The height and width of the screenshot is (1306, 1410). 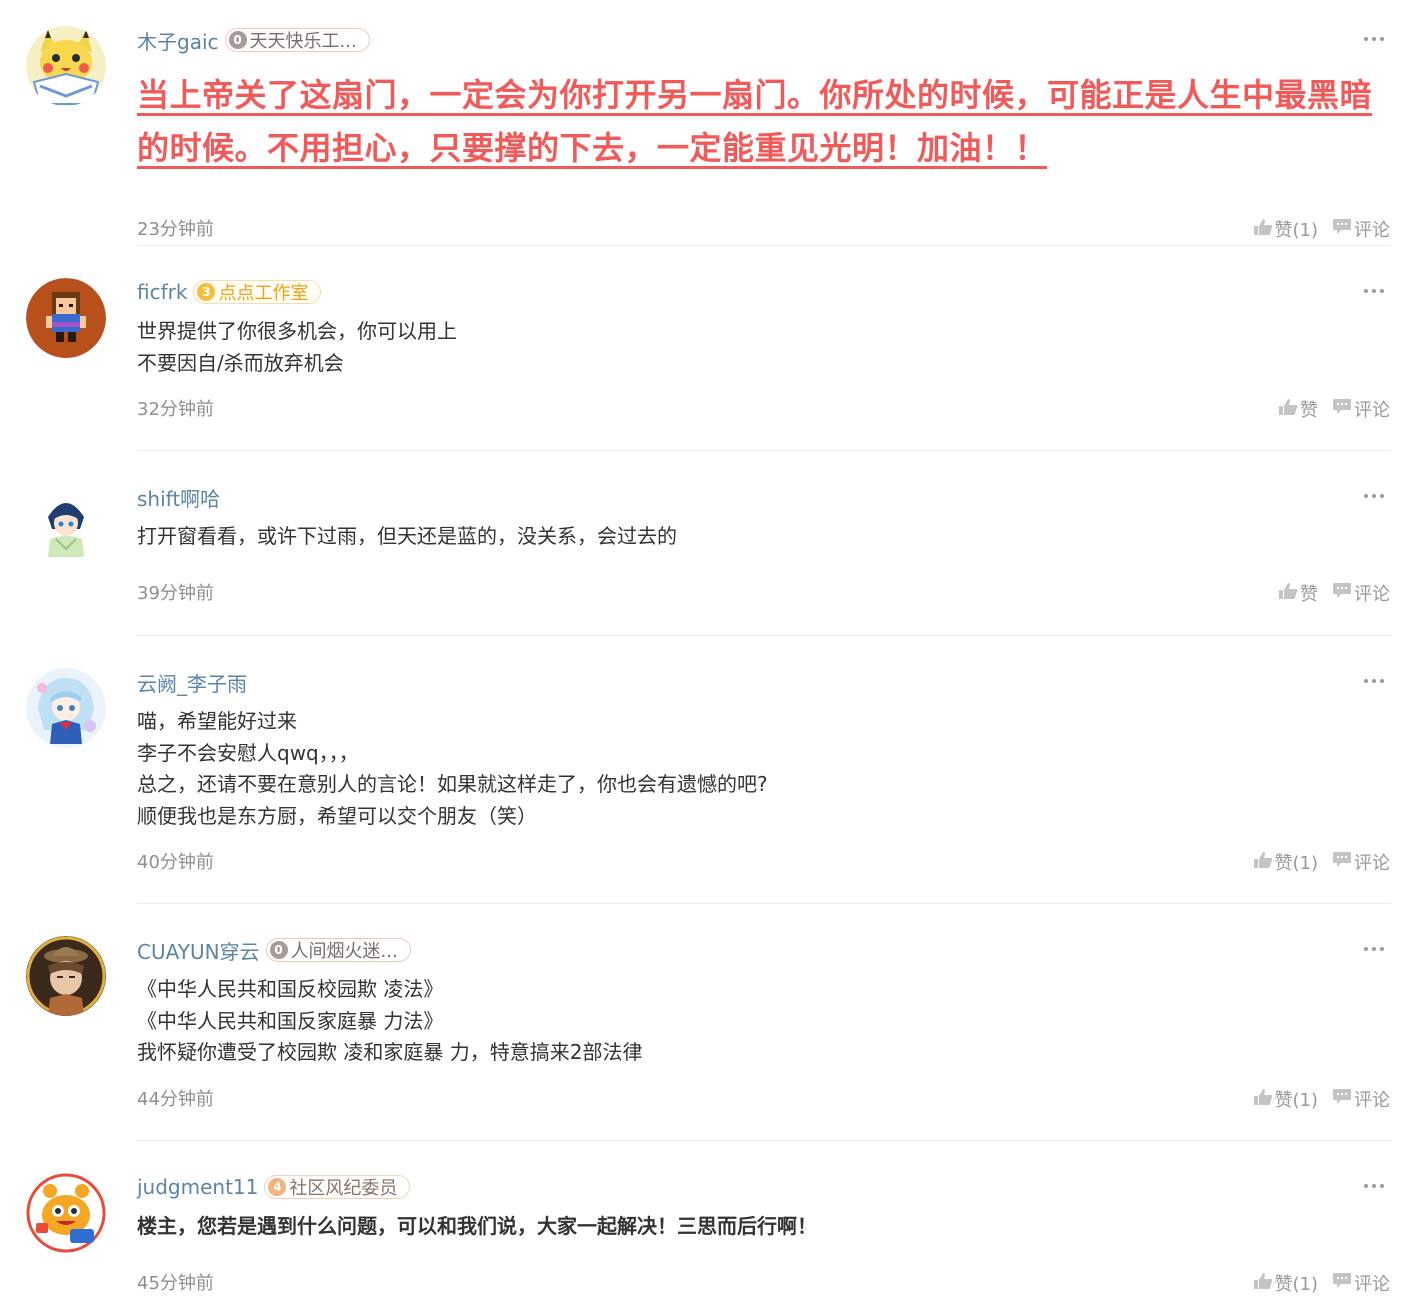 I want to click on cowboy-avatar-icon, so click(x=66, y=976).